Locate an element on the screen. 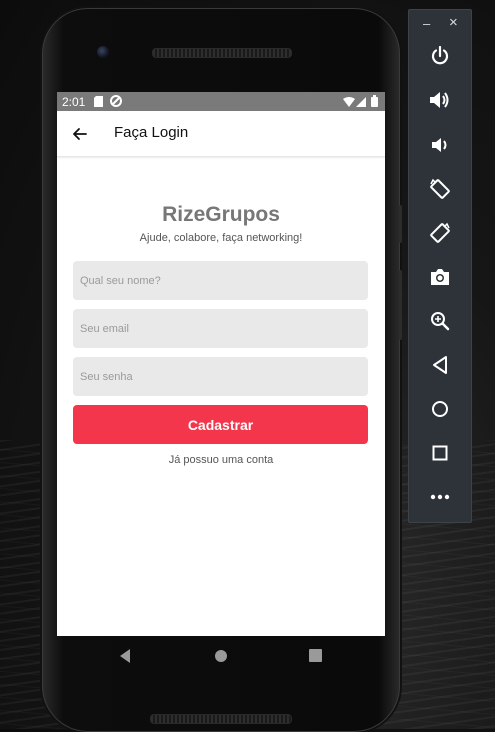 The width and height of the screenshot is (495, 732). volume-up-icon is located at coordinates (440, 100).